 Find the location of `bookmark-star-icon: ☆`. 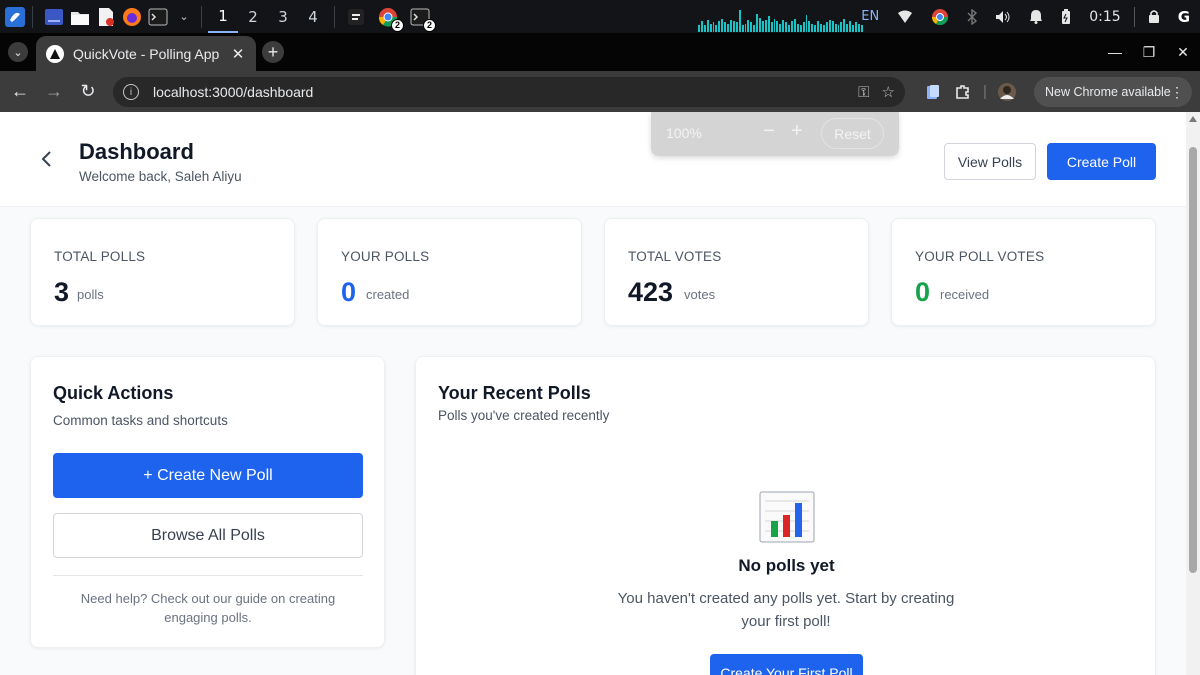

bookmark-star-icon: ☆ is located at coordinates (888, 92).